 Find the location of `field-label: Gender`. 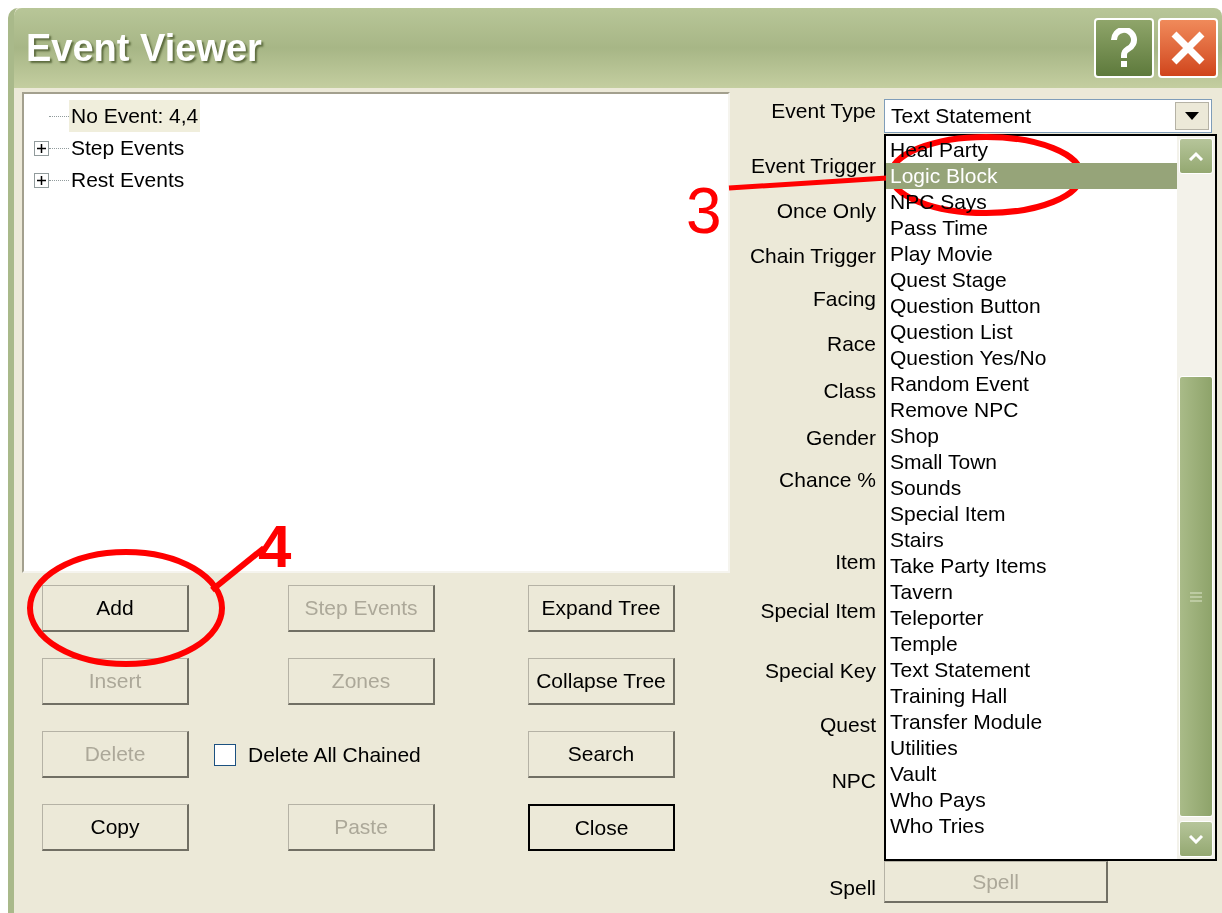

field-label: Gender is located at coordinates (840, 438).